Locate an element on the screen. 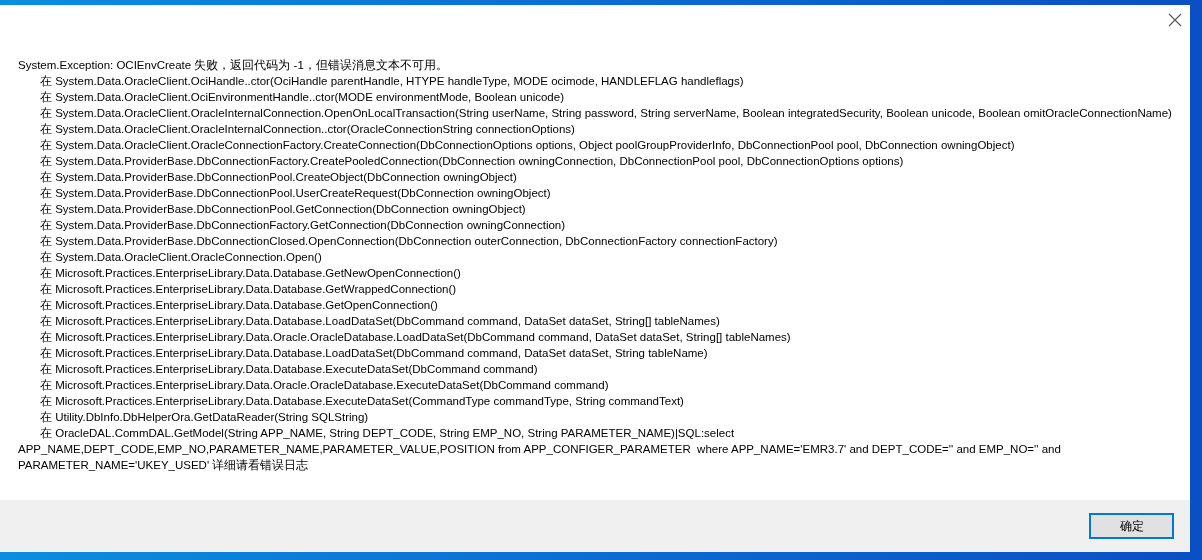 The height and width of the screenshot is (560, 1202). stack-trace-line: 在 System.Data.ProviderBase.DbConnectionFactory.CreatePooledConnection(DbConnection owningConnection, DbConnectionPool pool, DbConnectionOptions options) is located at coordinates (472, 161).